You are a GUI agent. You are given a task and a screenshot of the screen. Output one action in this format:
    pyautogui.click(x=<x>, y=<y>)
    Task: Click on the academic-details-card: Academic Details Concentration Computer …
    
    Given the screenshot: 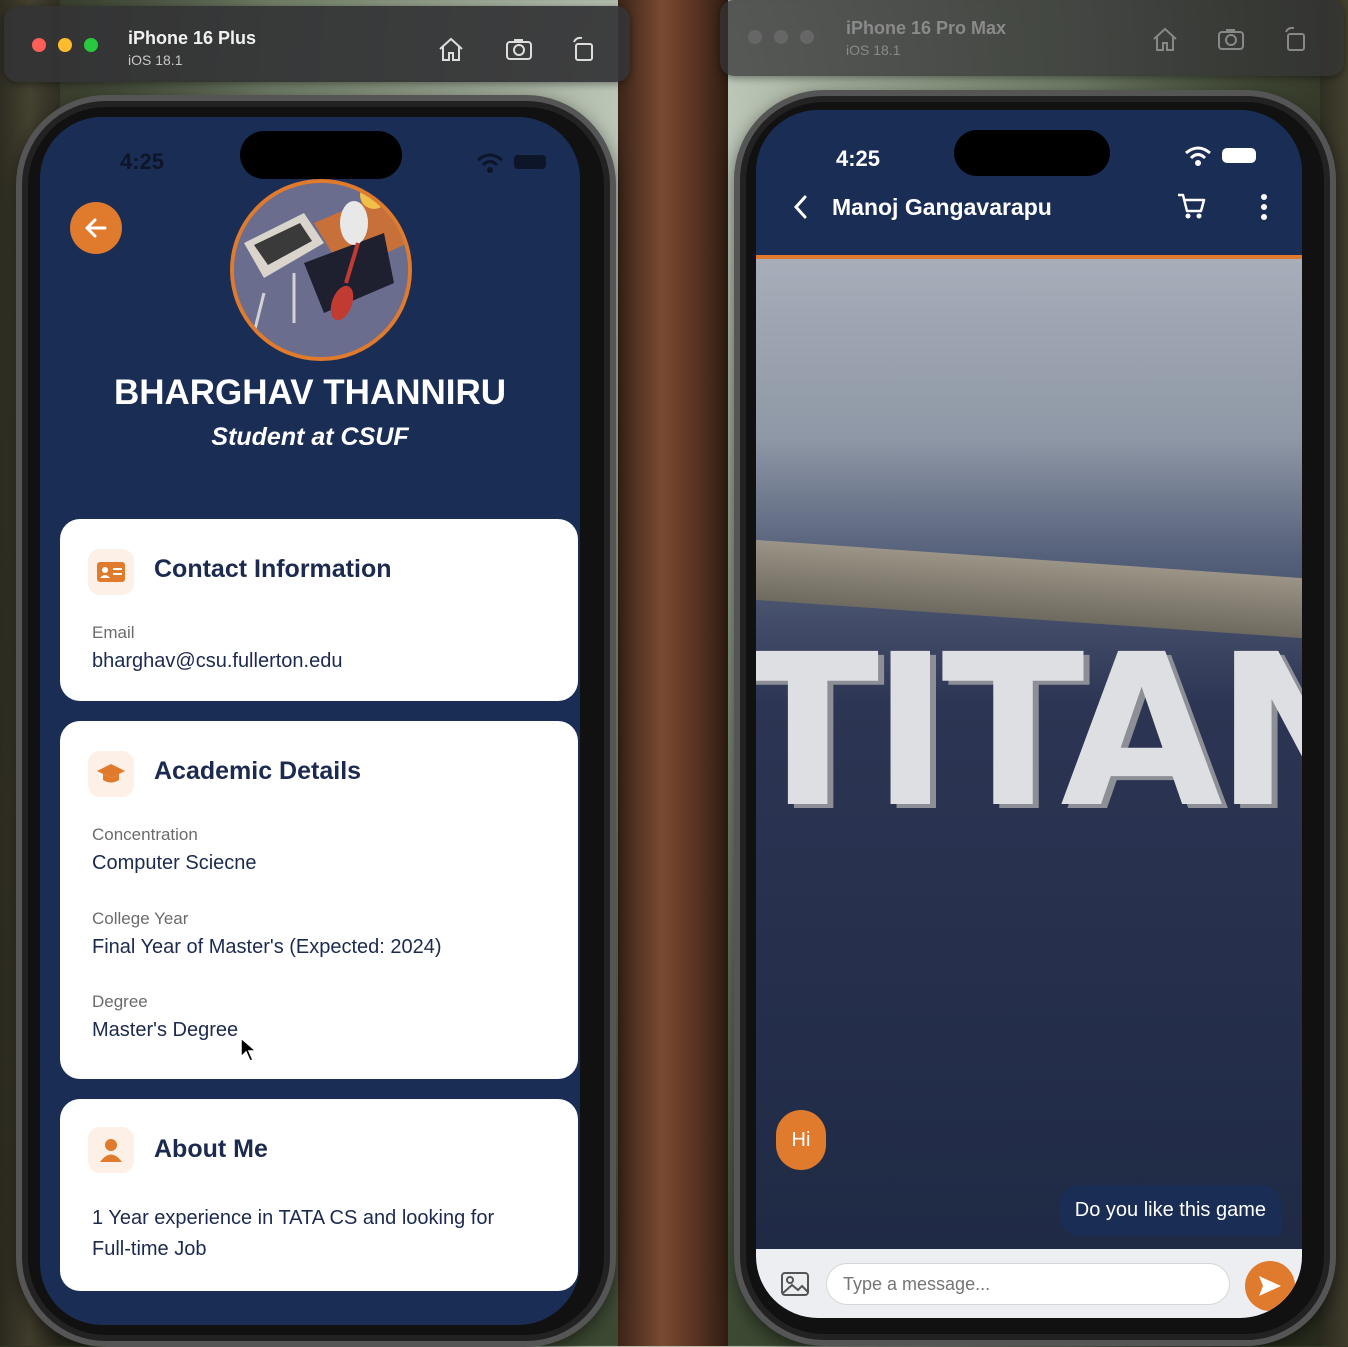 What is the action you would take?
    pyautogui.click(x=319, y=900)
    